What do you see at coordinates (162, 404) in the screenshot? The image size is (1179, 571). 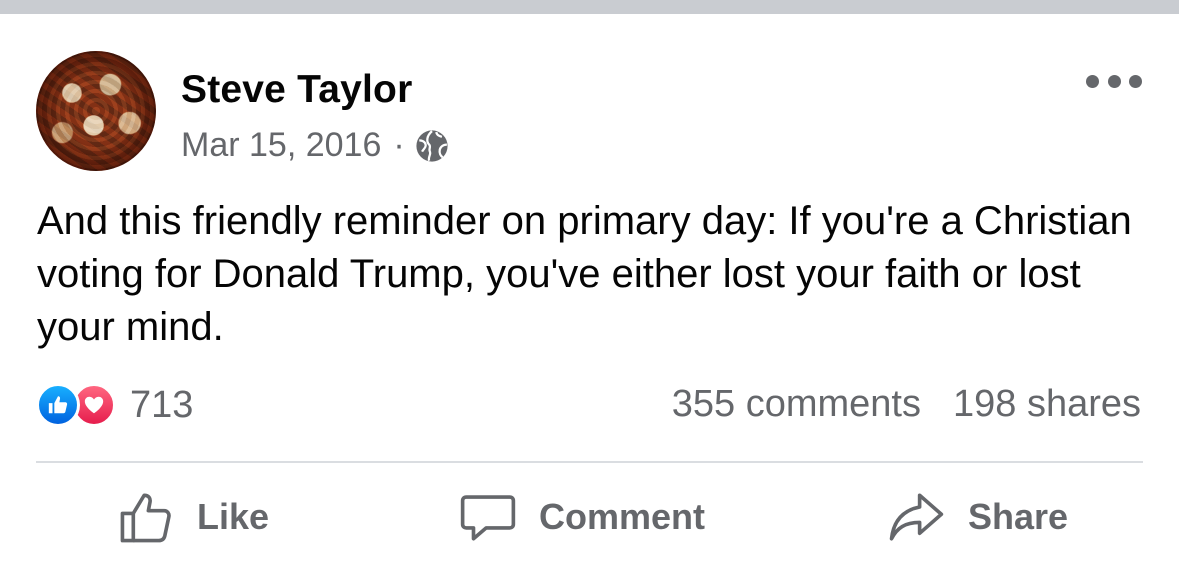 I see `reaction-count: 713` at bounding box center [162, 404].